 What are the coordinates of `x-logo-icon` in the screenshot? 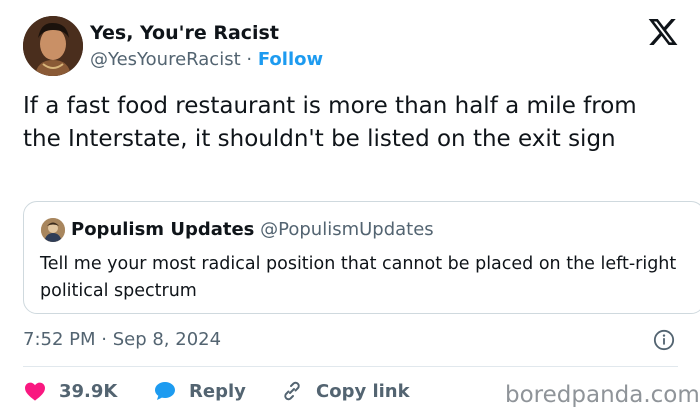 It's located at (663, 32).